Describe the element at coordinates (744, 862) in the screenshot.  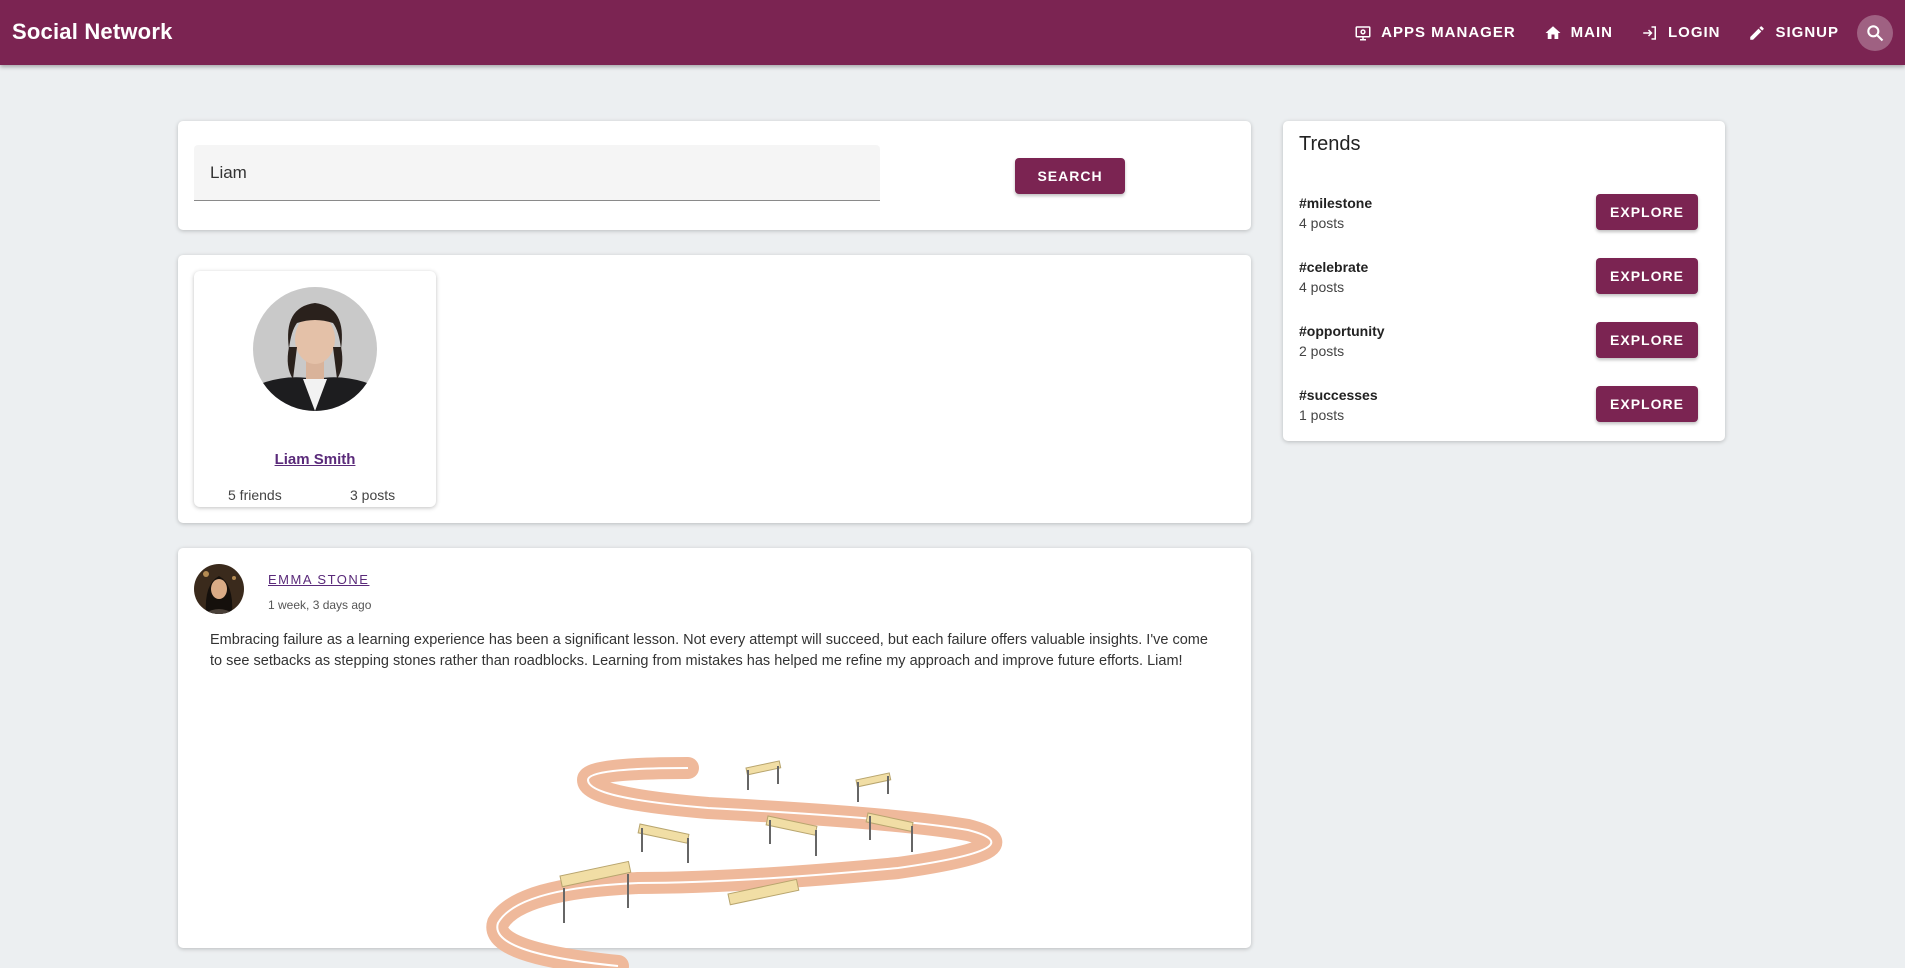
I see `post-image-hurdles-track` at that location.